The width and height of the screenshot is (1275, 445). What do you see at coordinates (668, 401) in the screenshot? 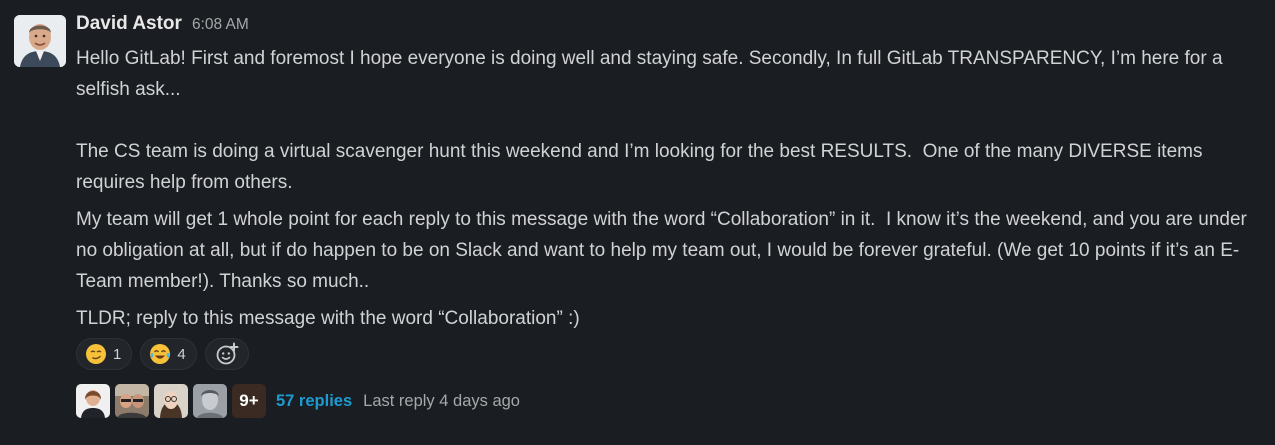
I see `thread-summary: 9+ 57 replies Last reply 4 days ago` at bounding box center [668, 401].